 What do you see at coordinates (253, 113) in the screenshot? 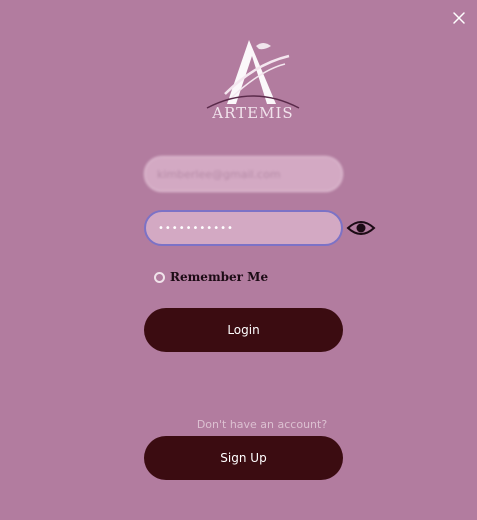
I see `brand-name: ARTEMIS` at bounding box center [253, 113].